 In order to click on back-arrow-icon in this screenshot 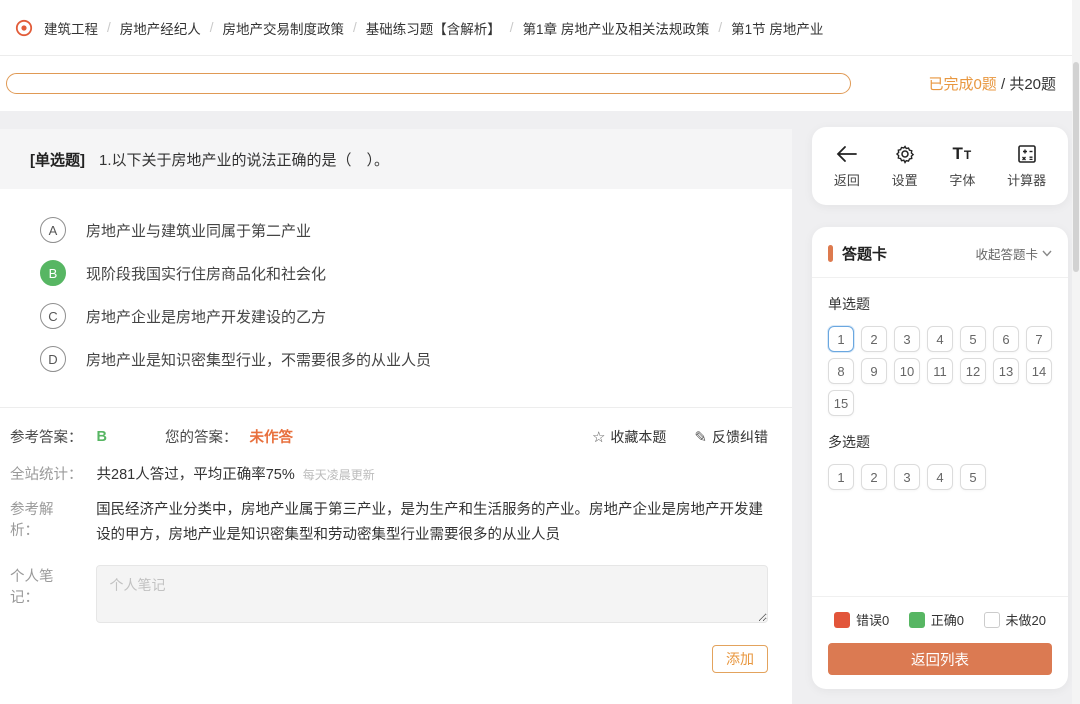, I will do `click(847, 154)`.